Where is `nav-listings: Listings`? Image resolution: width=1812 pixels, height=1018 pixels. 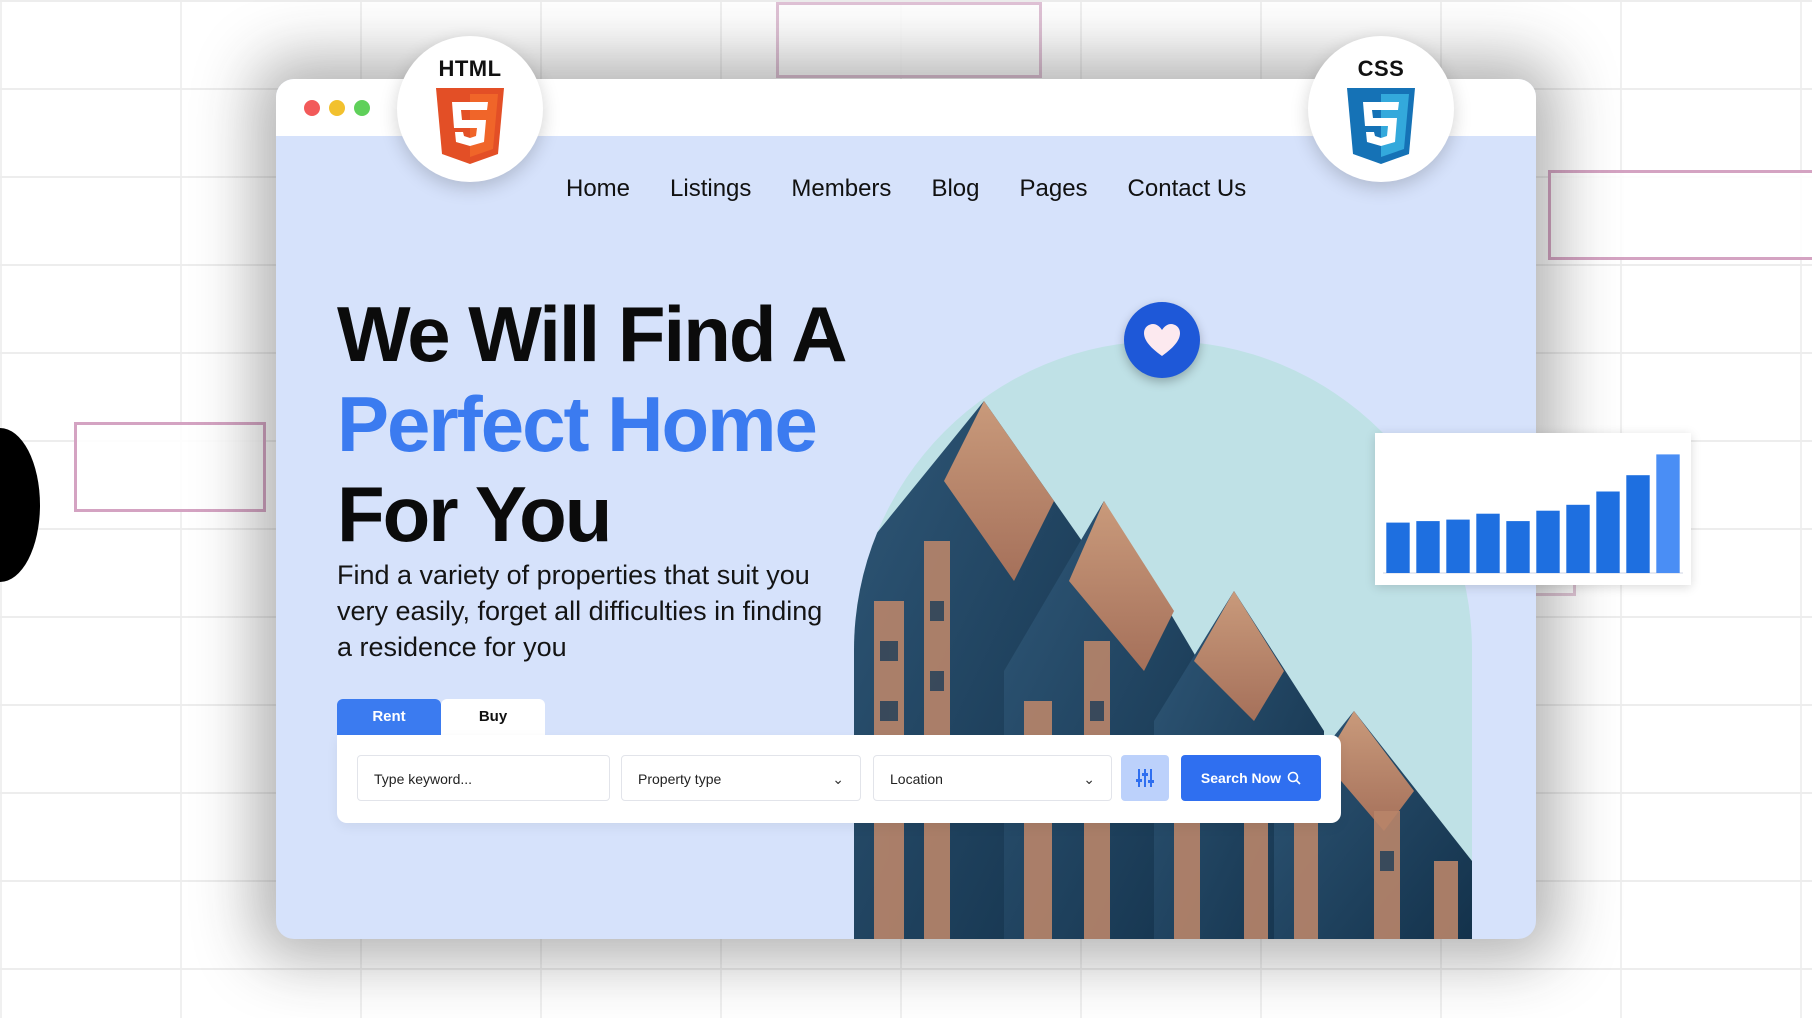
nav-listings: Listings is located at coordinates (710, 189).